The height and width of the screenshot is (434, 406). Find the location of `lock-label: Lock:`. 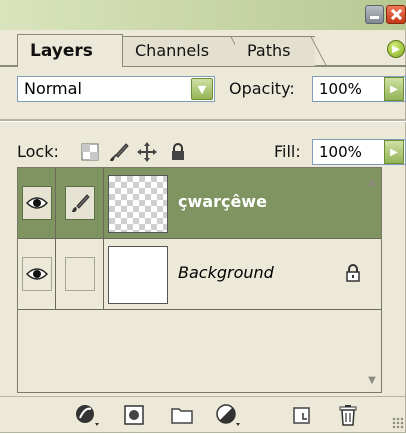

lock-label: Lock: is located at coordinates (38, 151).